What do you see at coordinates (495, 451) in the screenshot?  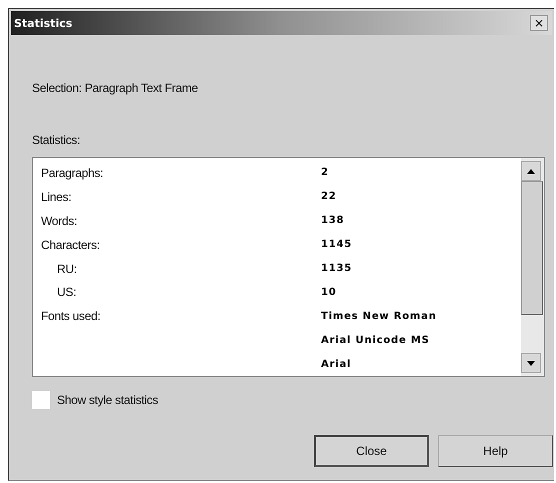 I see `dialog-button: Help` at bounding box center [495, 451].